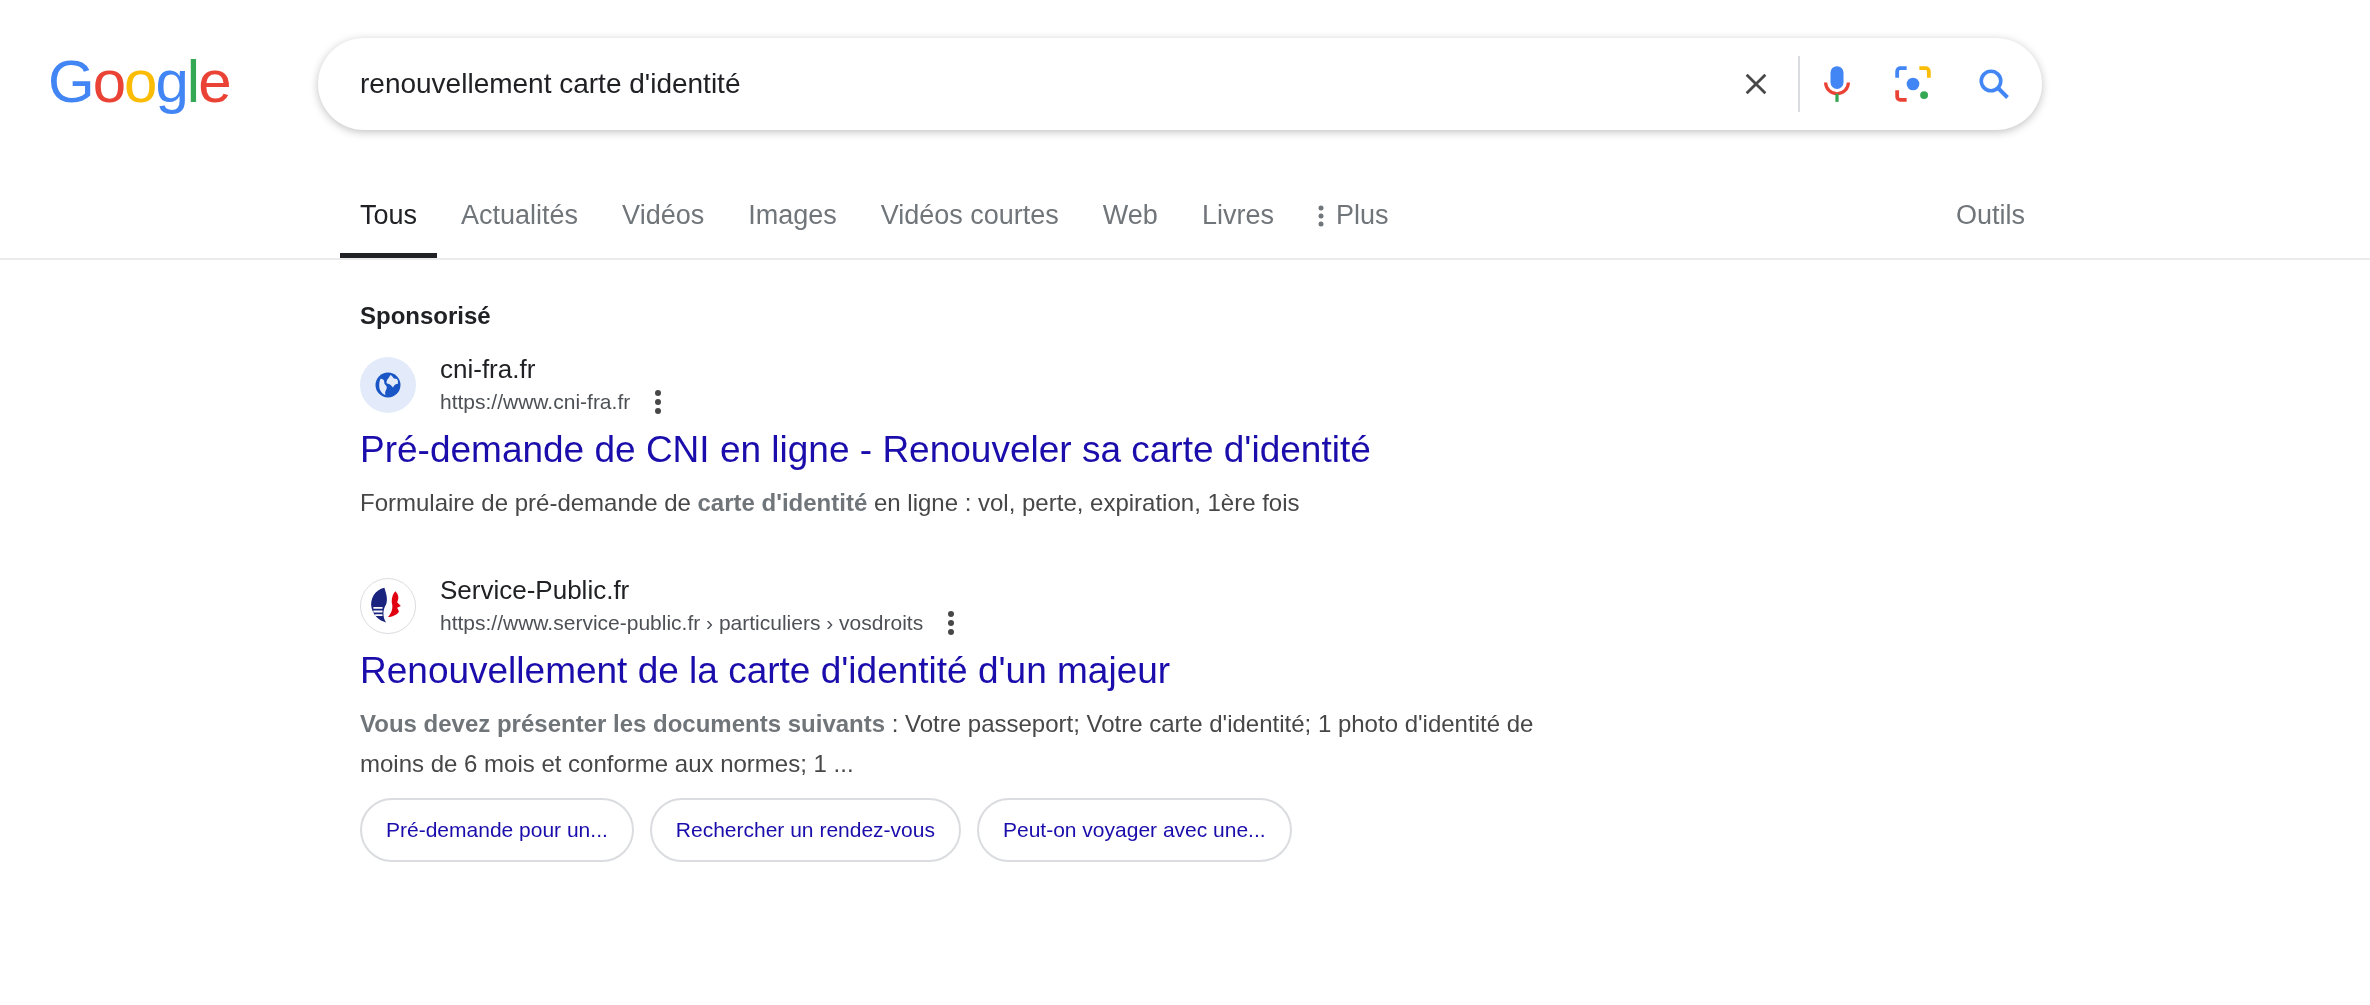  What do you see at coordinates (980, 671) in the screenshot?
I see `result-title-link: Renouvellement de la carte d'identité d'un majeur` at bounding box center [980, 671].